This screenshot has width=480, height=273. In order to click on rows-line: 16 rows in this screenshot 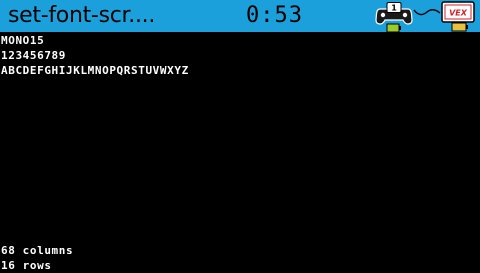, I will do `click(26, 265)`.